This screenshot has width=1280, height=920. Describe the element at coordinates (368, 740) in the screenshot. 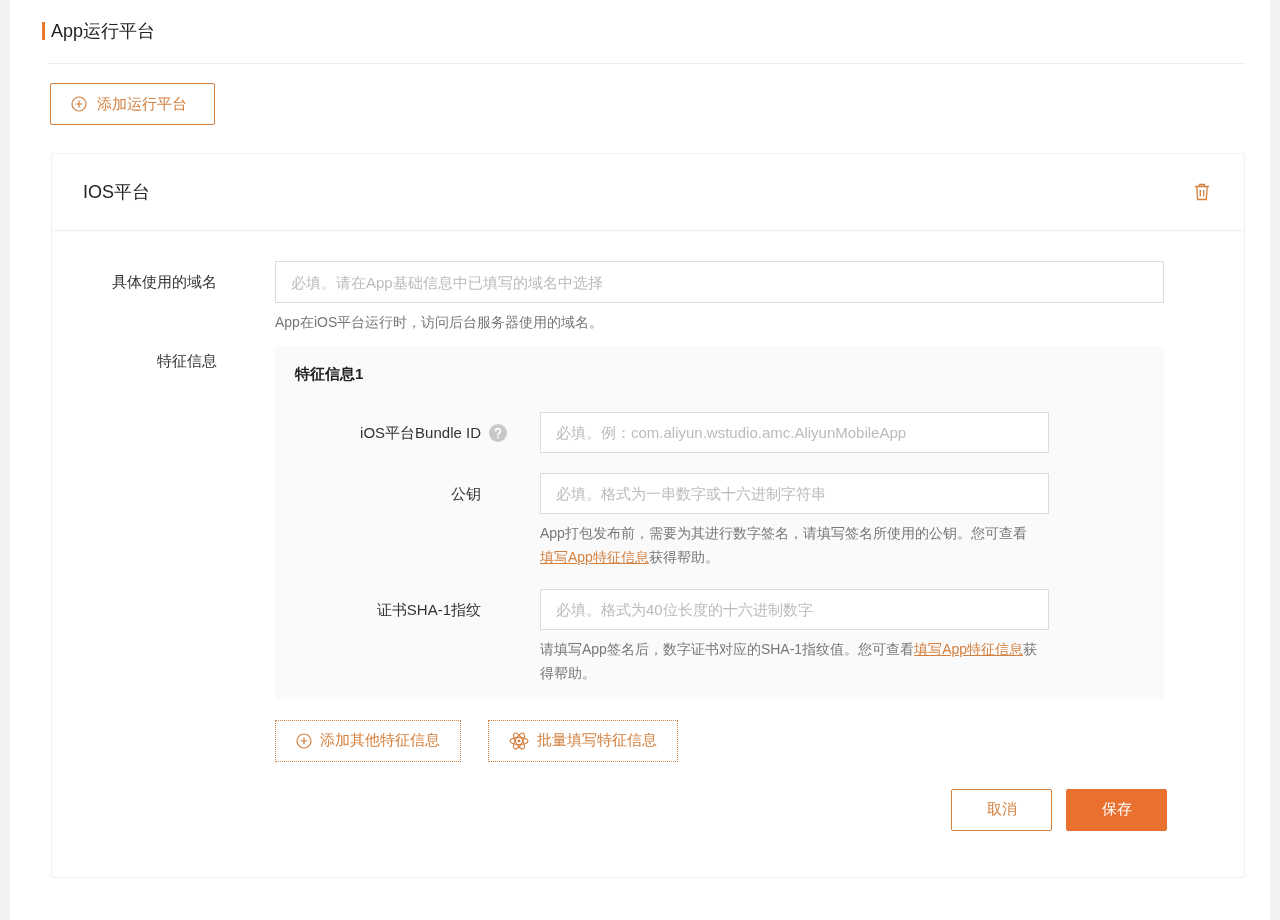

I see `add-feature-button: 添加其他特征信息` at that location.